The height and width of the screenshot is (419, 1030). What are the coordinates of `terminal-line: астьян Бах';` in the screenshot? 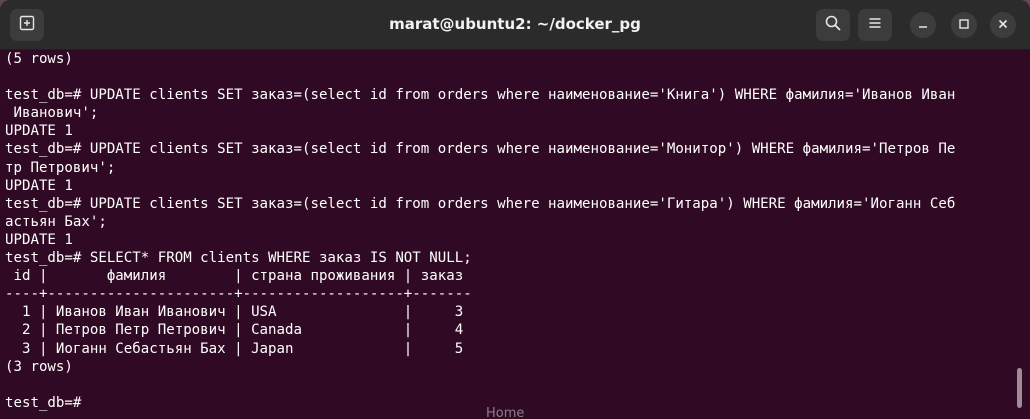 It's located at (56, 221).